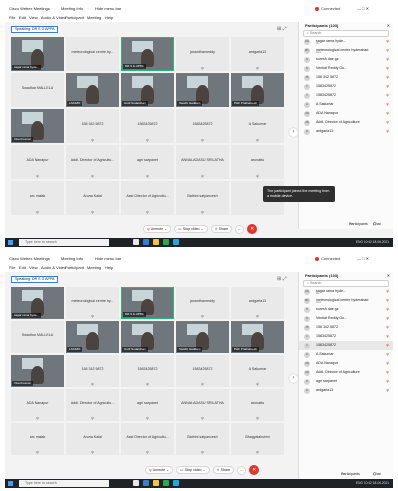 This screenshot has width=398, height=491. I want to click on stop-video-button: ▭ Stop video ⌄, so click(193, 470).